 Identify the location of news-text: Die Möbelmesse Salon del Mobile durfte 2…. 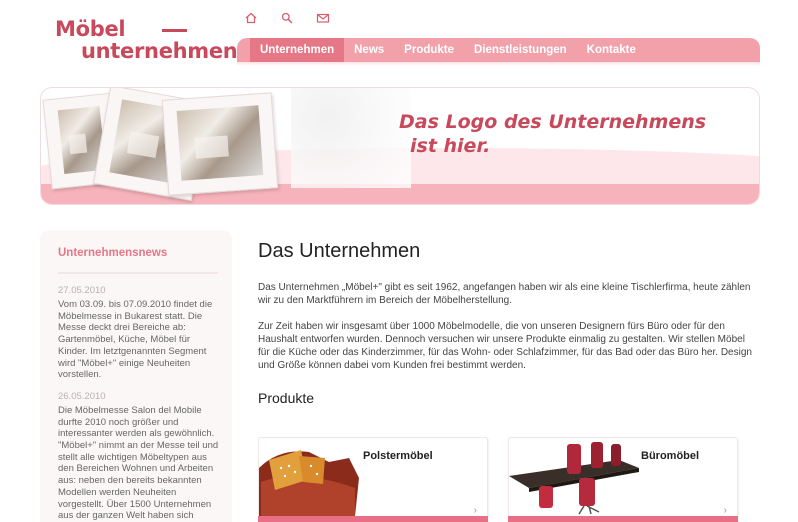
(139, 463).